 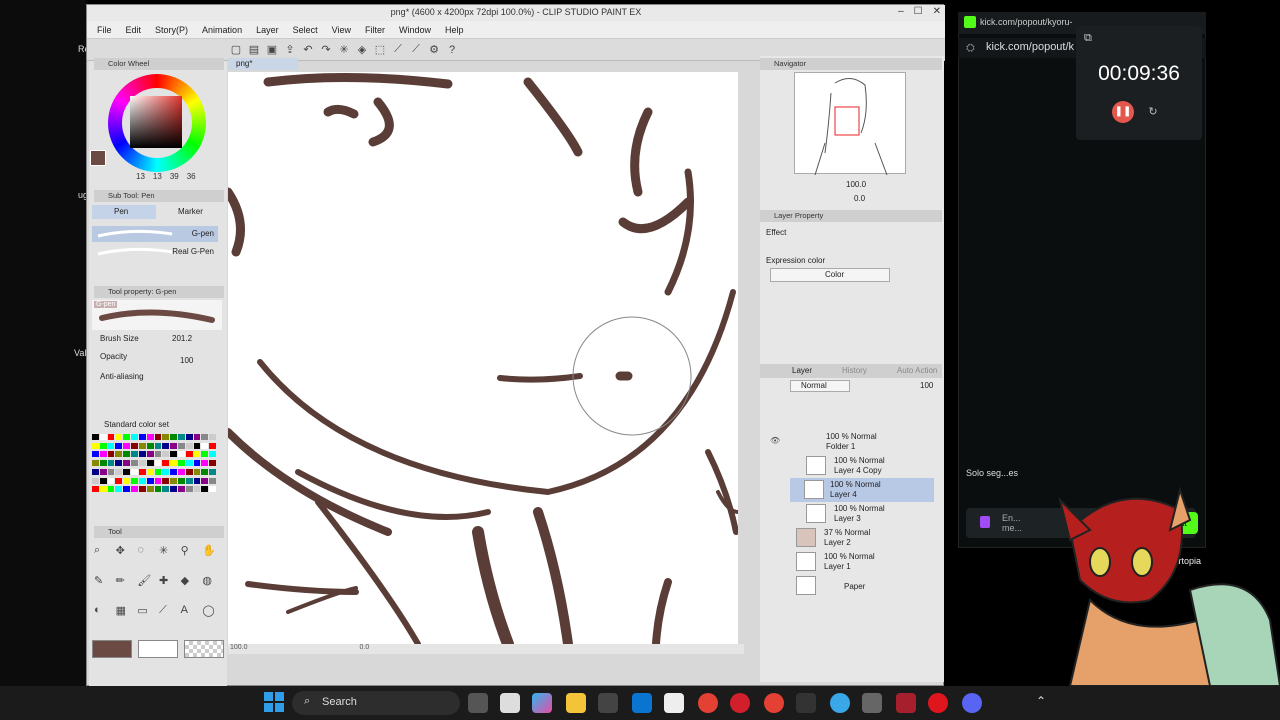 I want to click on layer-row: Paper, so click(x=852, y=586).